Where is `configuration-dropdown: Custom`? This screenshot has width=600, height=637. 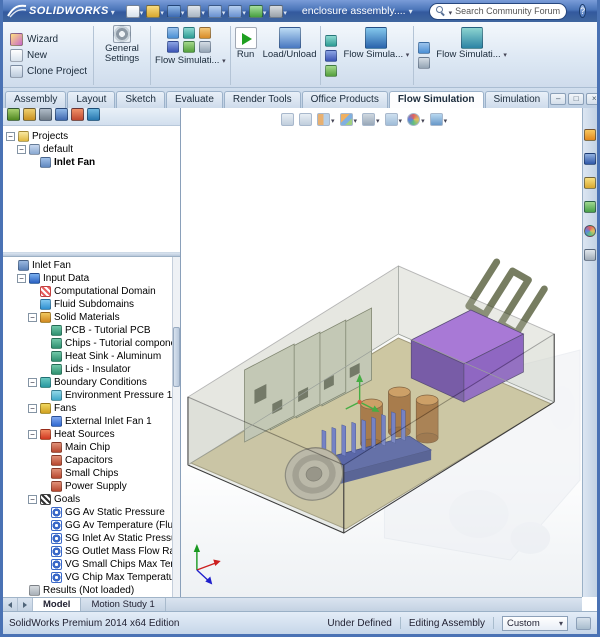
configuration-dropdown: Custom is located at coordinates (535, 623).